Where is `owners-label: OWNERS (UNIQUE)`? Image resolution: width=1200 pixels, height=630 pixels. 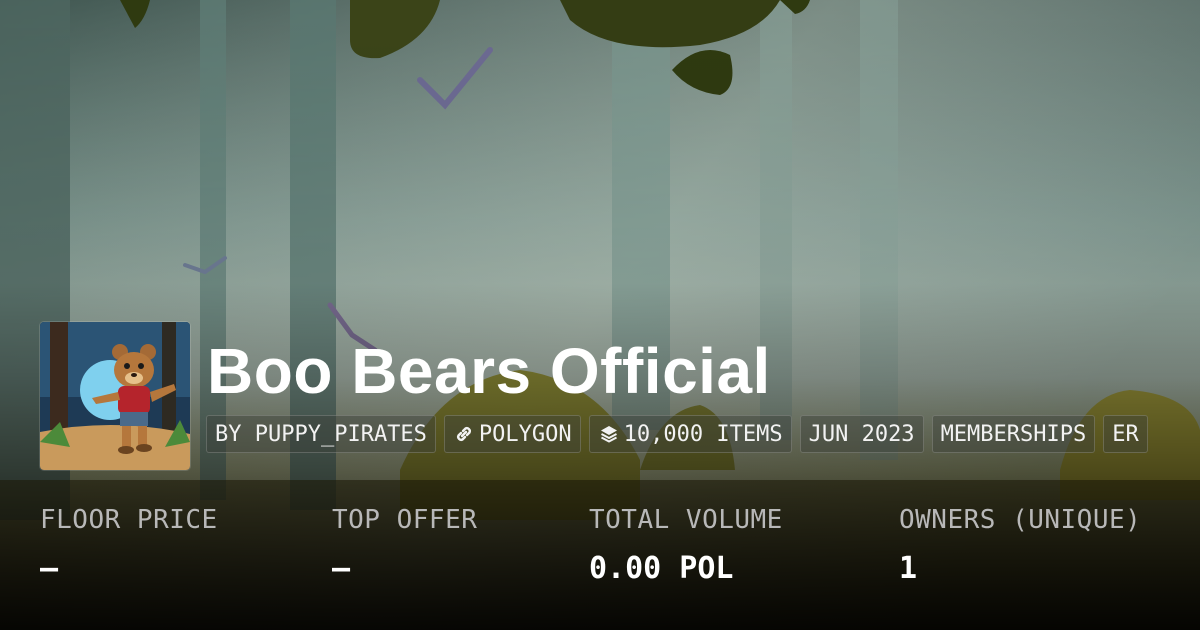
owners-label: OWNERS (UNIQUE) is located at coordinates (1020, 520).